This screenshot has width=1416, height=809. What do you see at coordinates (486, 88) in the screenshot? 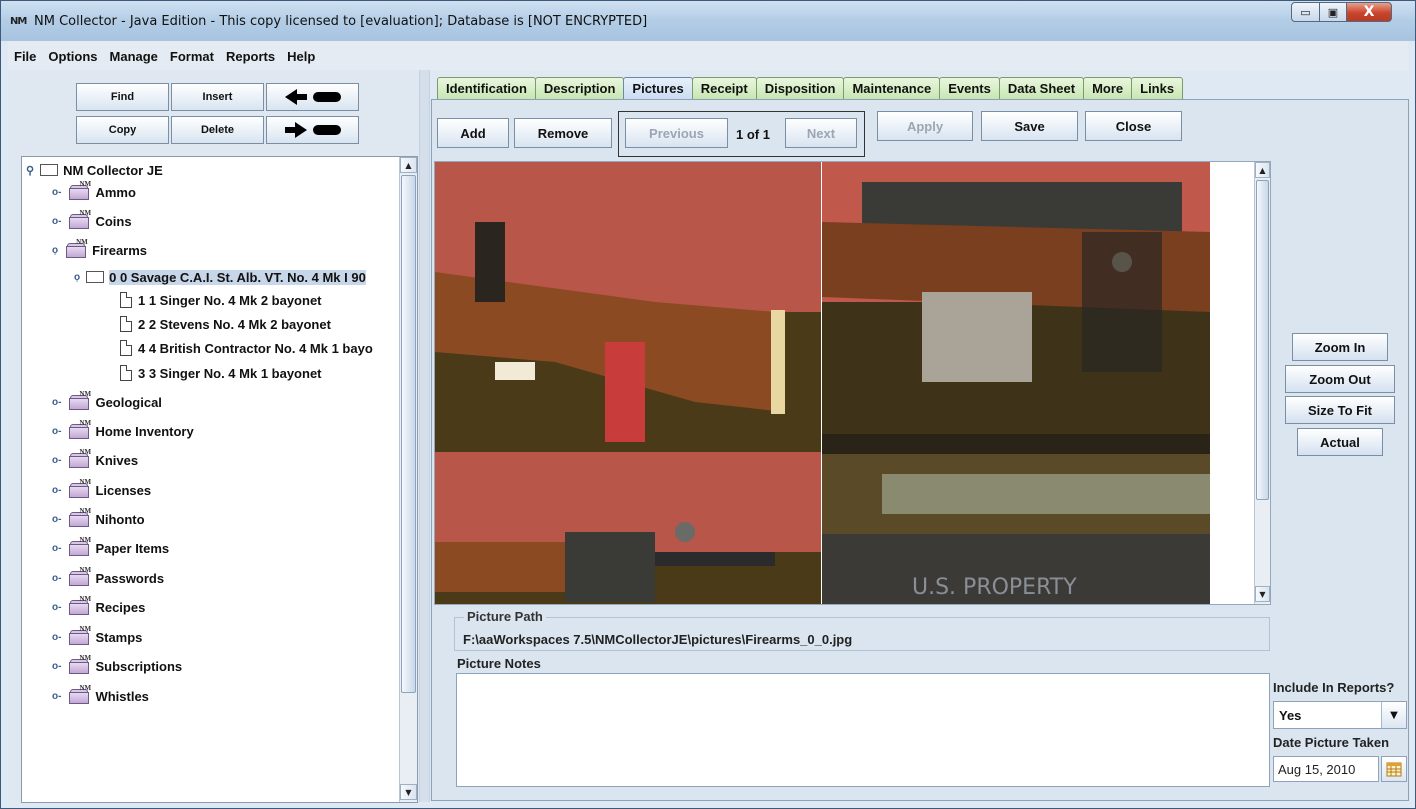
I see `tab-identification: Identification` at bounding box center [486, 88].